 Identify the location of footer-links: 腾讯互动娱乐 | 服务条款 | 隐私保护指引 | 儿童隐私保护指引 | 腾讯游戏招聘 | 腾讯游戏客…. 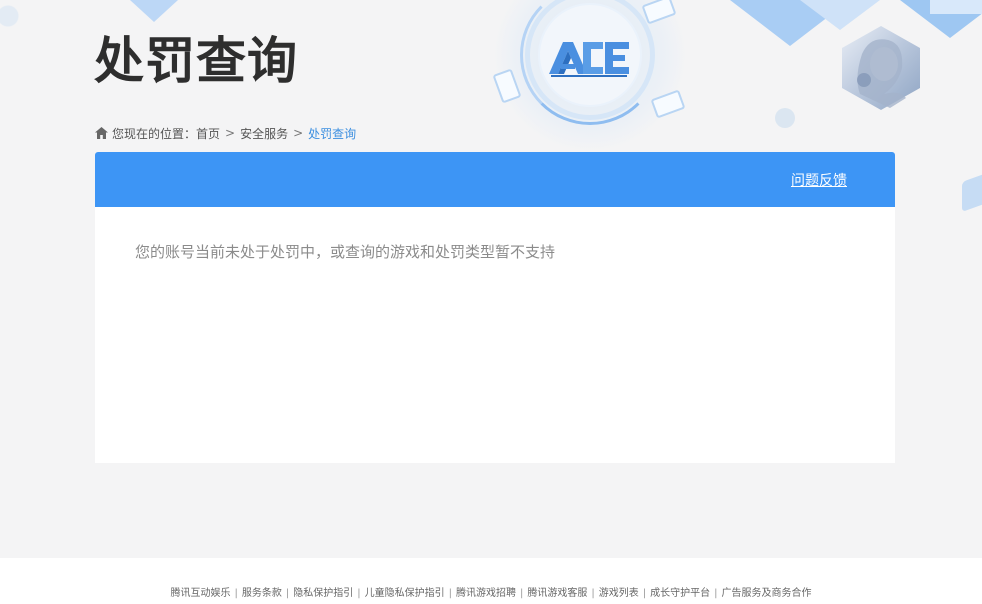
(491, 591).